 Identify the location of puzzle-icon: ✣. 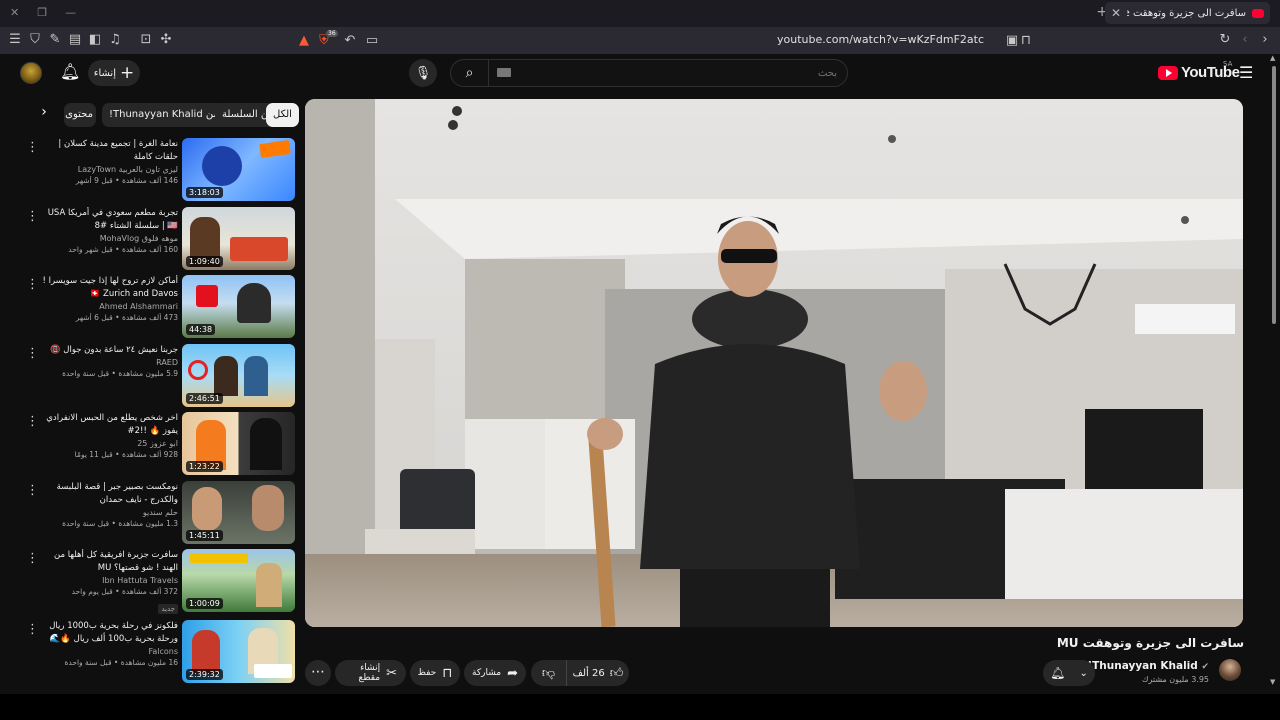
(166, 39).